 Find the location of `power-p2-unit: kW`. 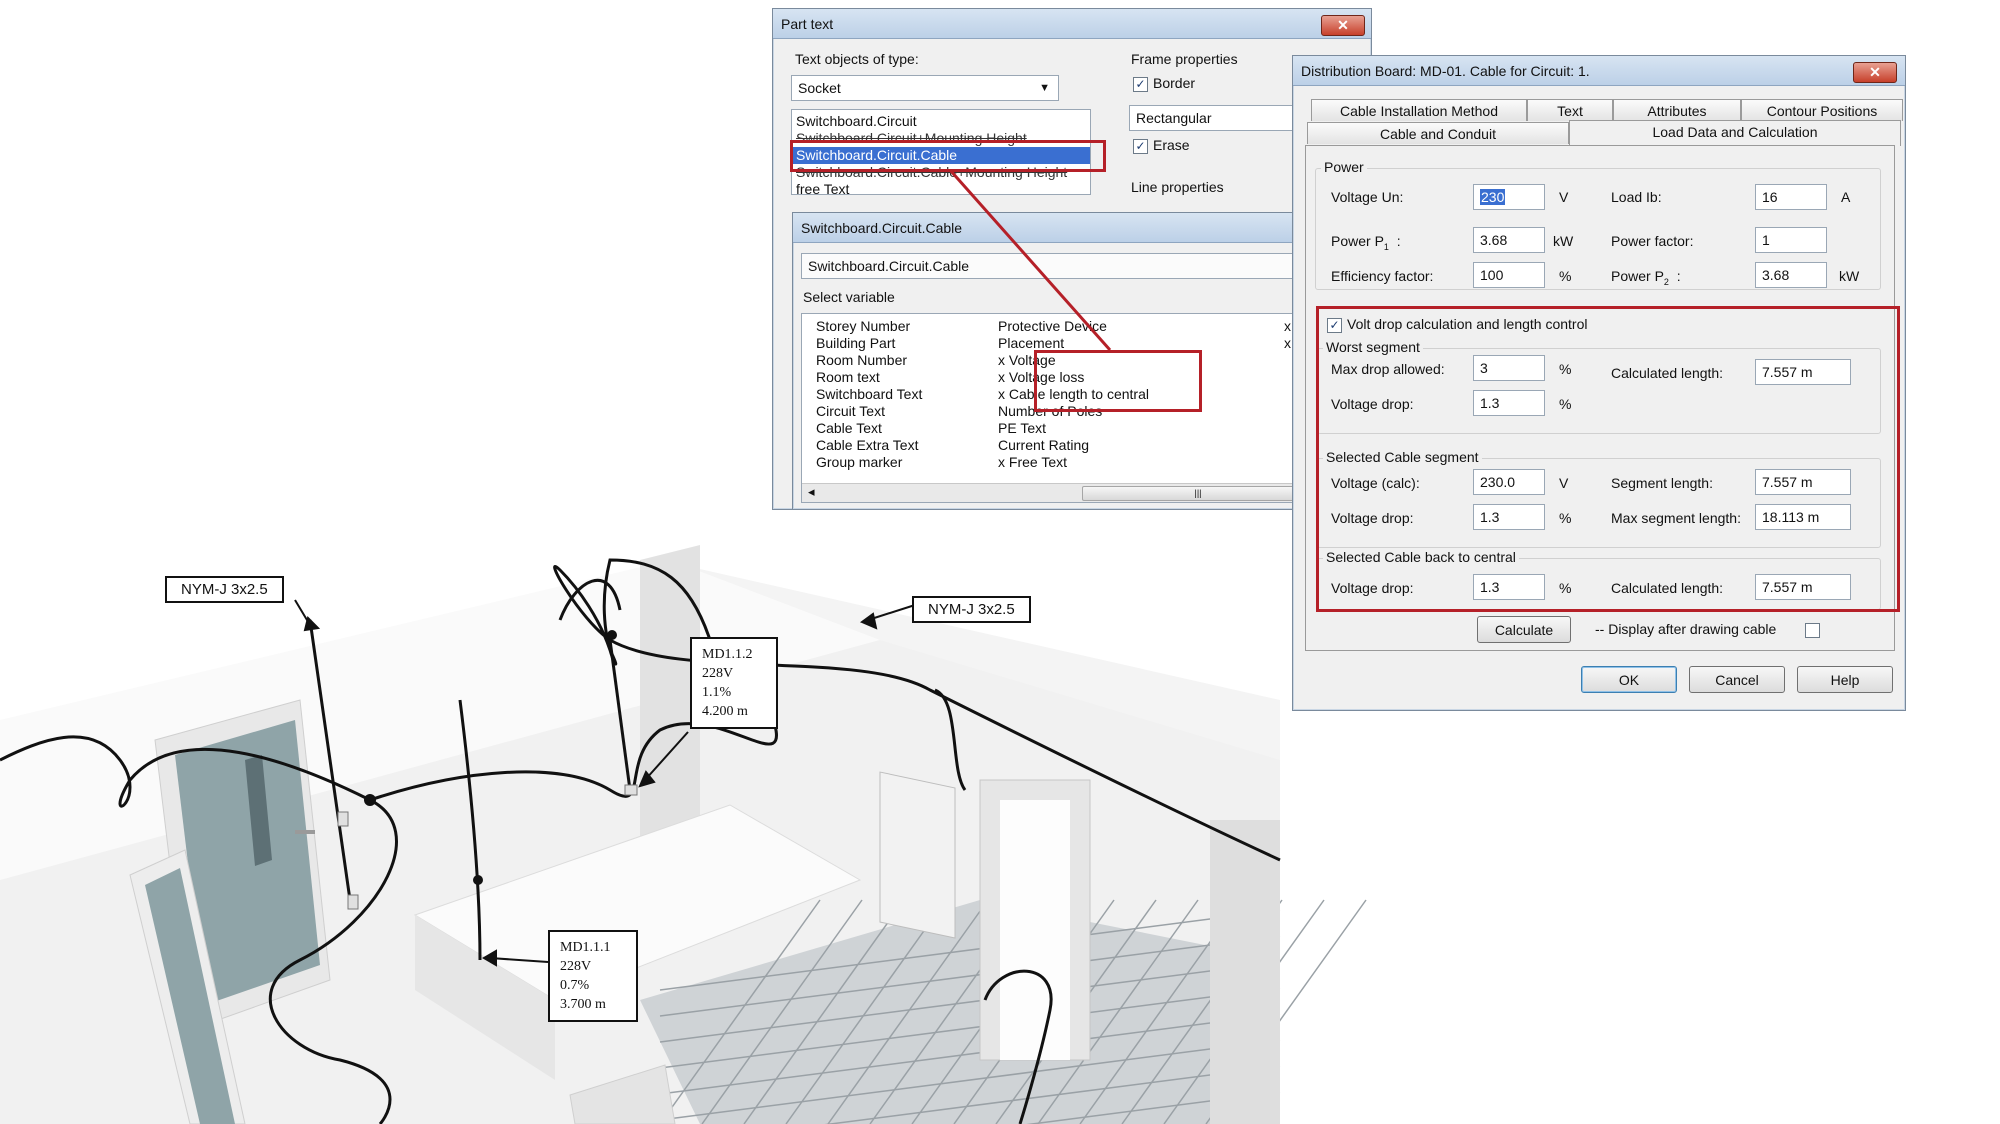

power-p2-unit: kW is located at coordinates (1849, 276).